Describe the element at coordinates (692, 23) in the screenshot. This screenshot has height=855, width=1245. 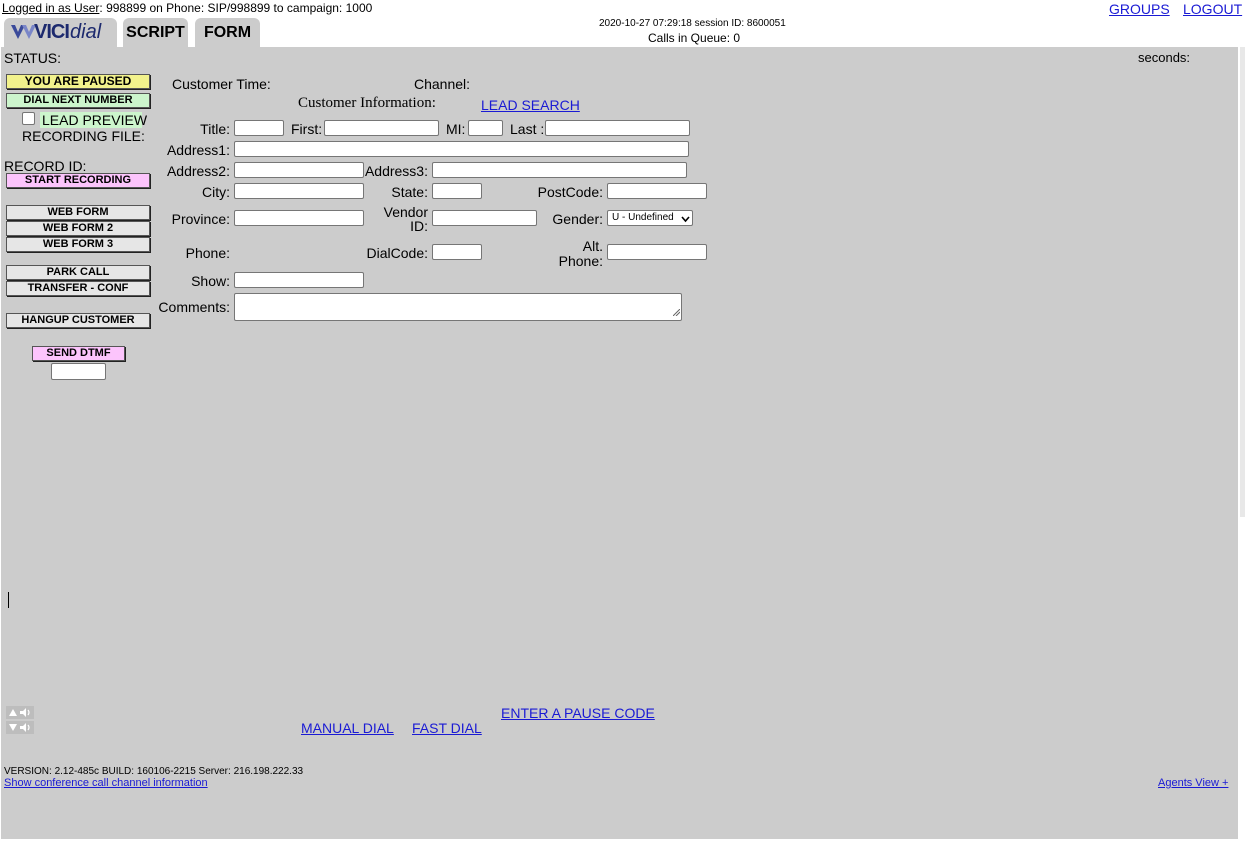
I see `datetime-session: 2020-10-27 07:29:18 session ID: 8600051` at that location.